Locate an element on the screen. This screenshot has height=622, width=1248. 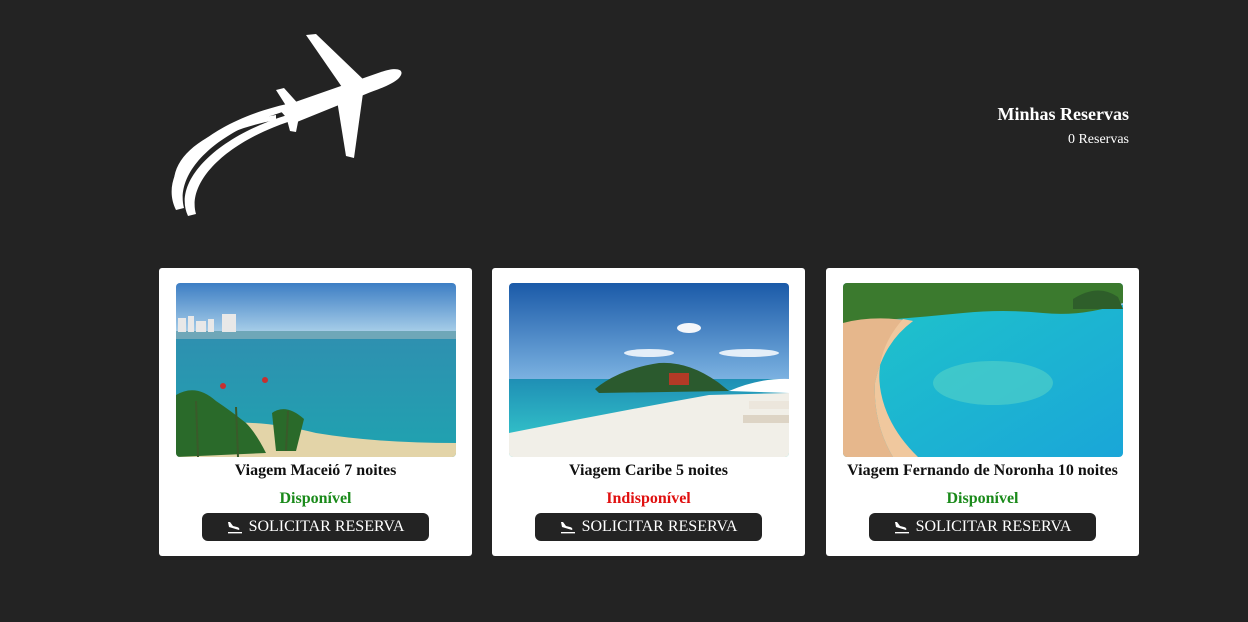
trip-image-caribe is located at coordinates (649, 370).